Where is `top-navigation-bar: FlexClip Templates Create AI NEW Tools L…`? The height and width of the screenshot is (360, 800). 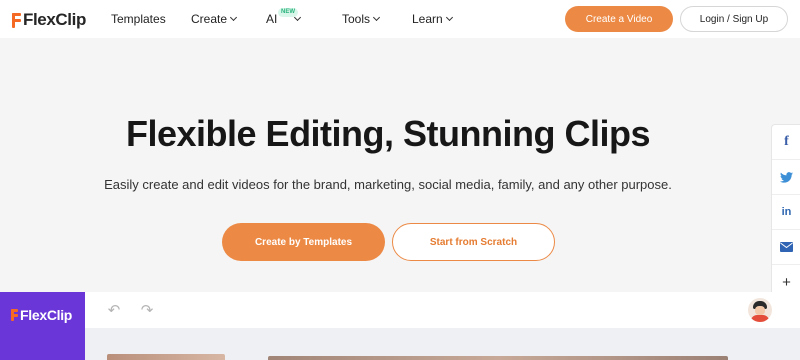 top-navigation-bar: FlexClip Templates Create AI NEW Tools L… is located at coordinates (400, 19).